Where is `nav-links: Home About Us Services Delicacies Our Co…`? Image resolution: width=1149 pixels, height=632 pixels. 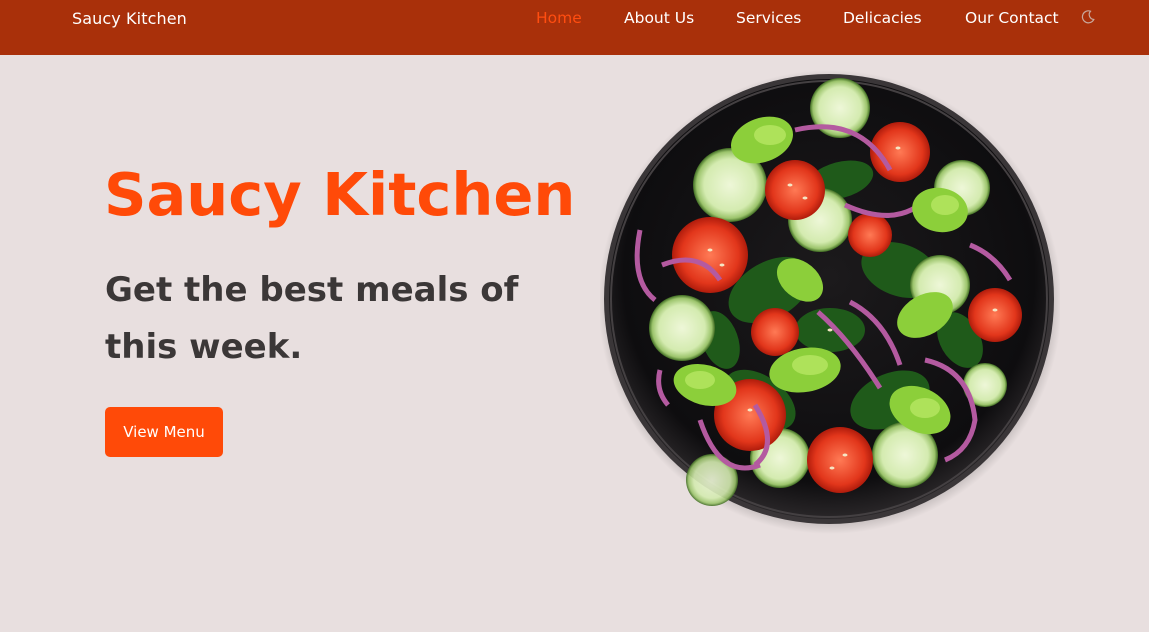 nav-links: Home About Us Services Delicacies Our Co… is located at coordinates (574, 20).